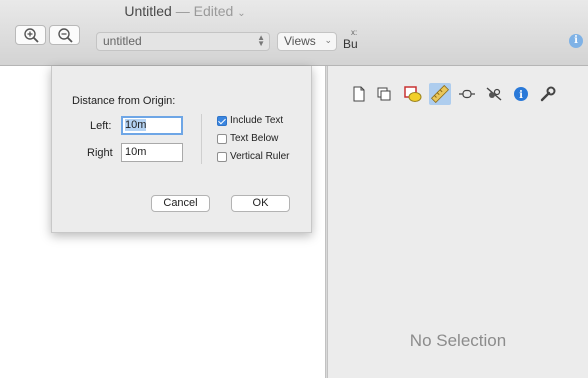 The image size is (588, 378). Describe the element at coordinates (354, 32) in the screenshot. I see `coordinate-x-label: x:` at that location.